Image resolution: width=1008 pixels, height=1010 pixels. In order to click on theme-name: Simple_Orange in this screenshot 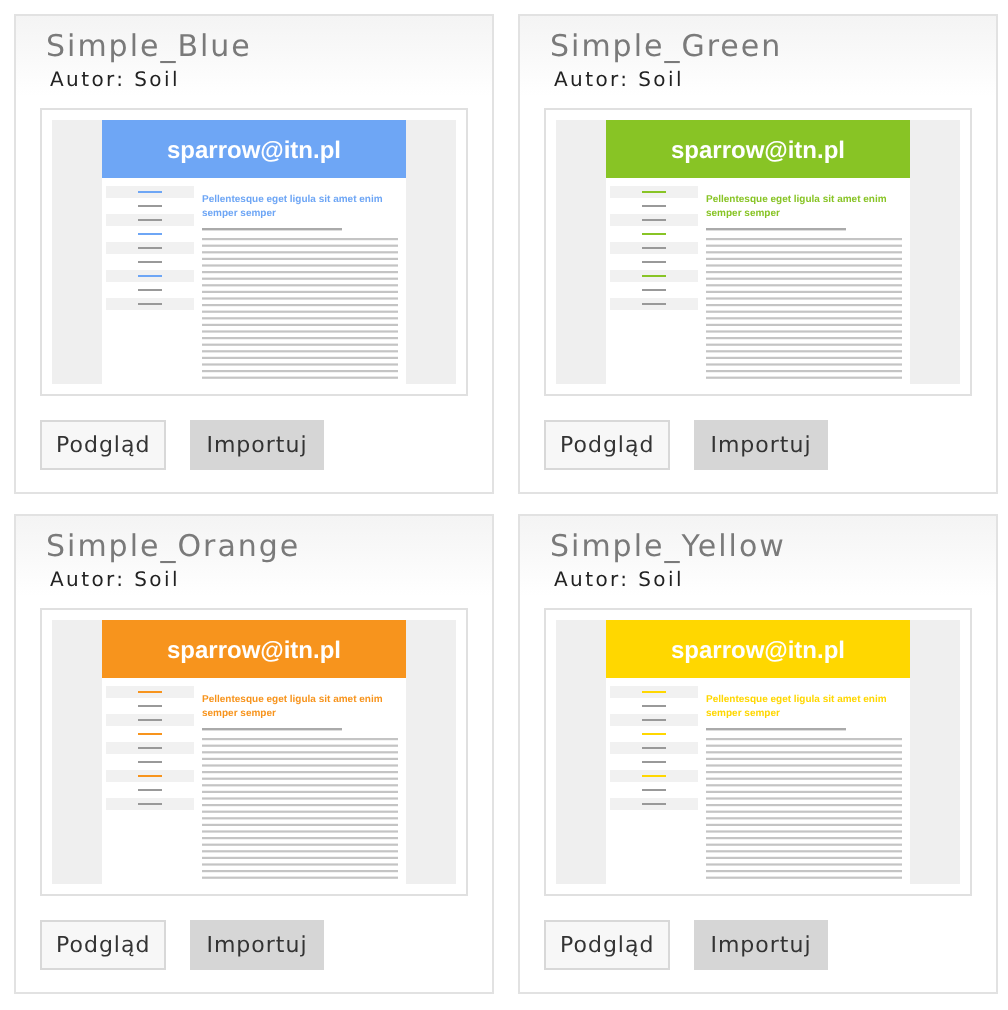, I will do `click(173, 546)`.